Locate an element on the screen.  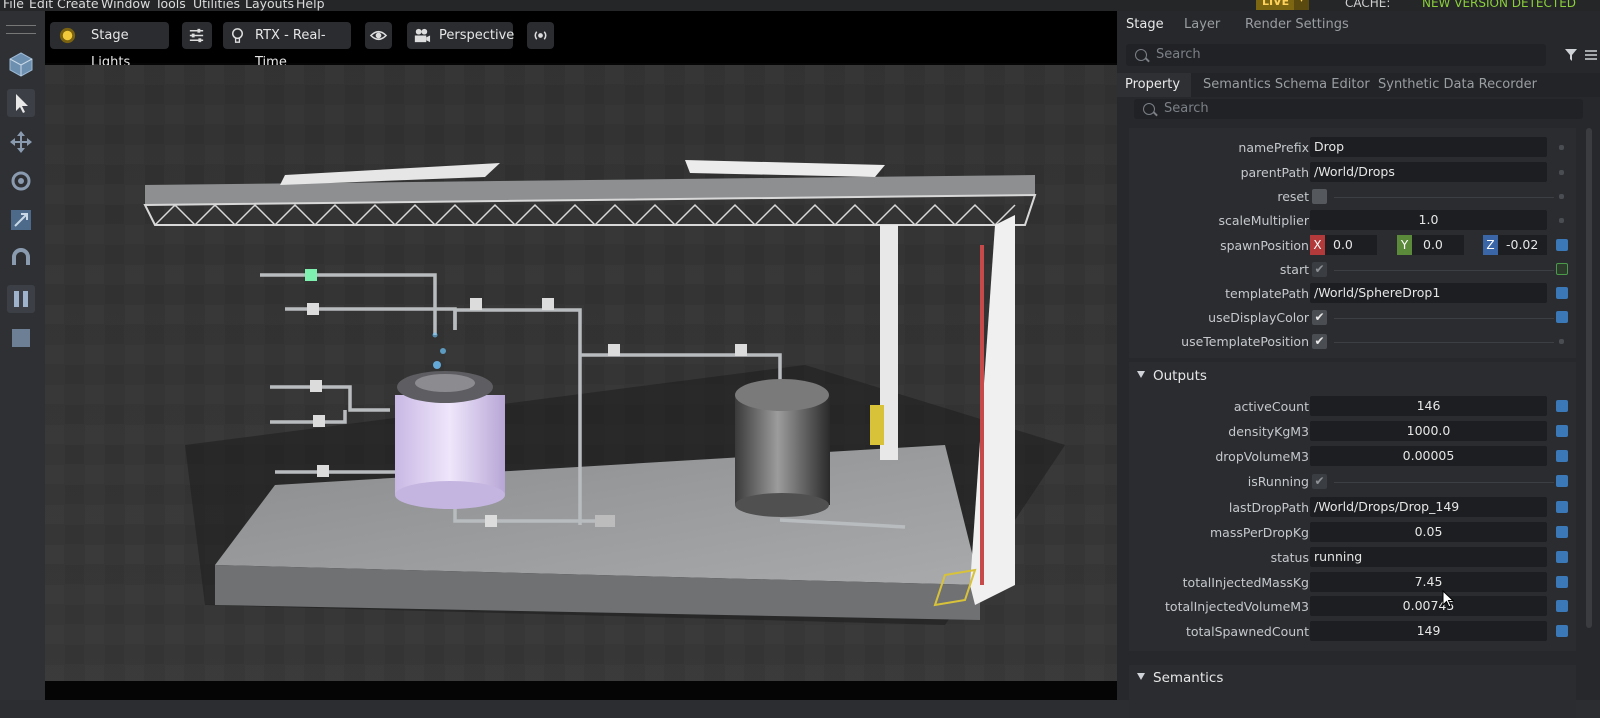
spawn-z-field: -0.02 is located at coordinates (1522, 245).